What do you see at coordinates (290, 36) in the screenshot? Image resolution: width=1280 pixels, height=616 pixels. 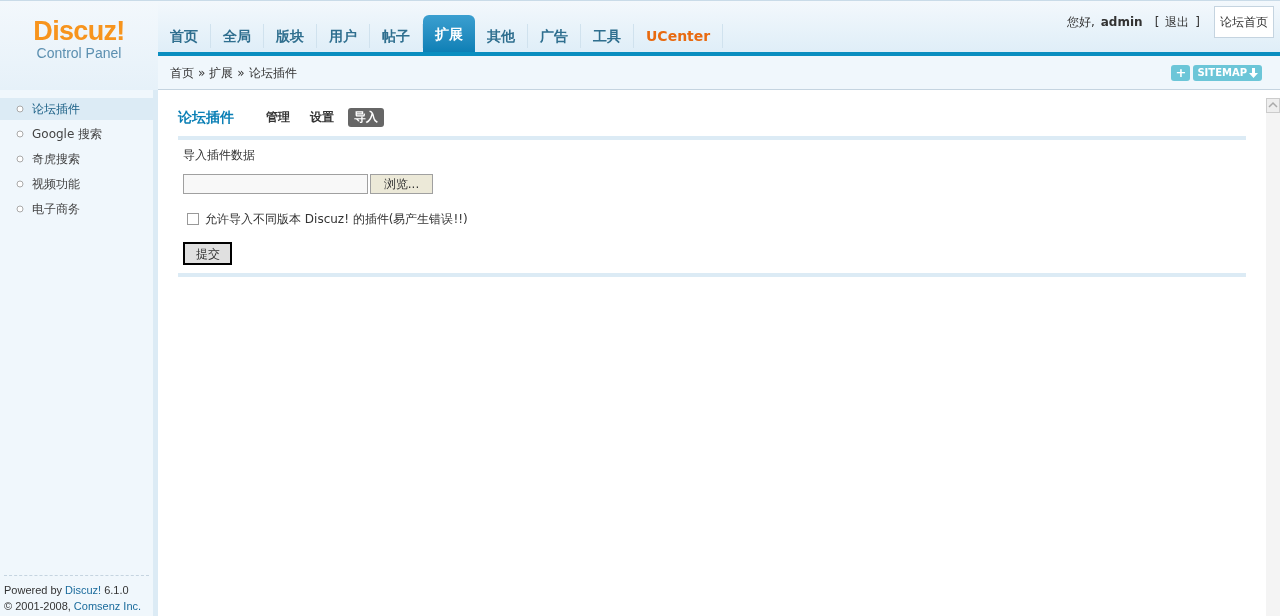 I see `nav-tab: 版块` at bounding box center [290, 36].